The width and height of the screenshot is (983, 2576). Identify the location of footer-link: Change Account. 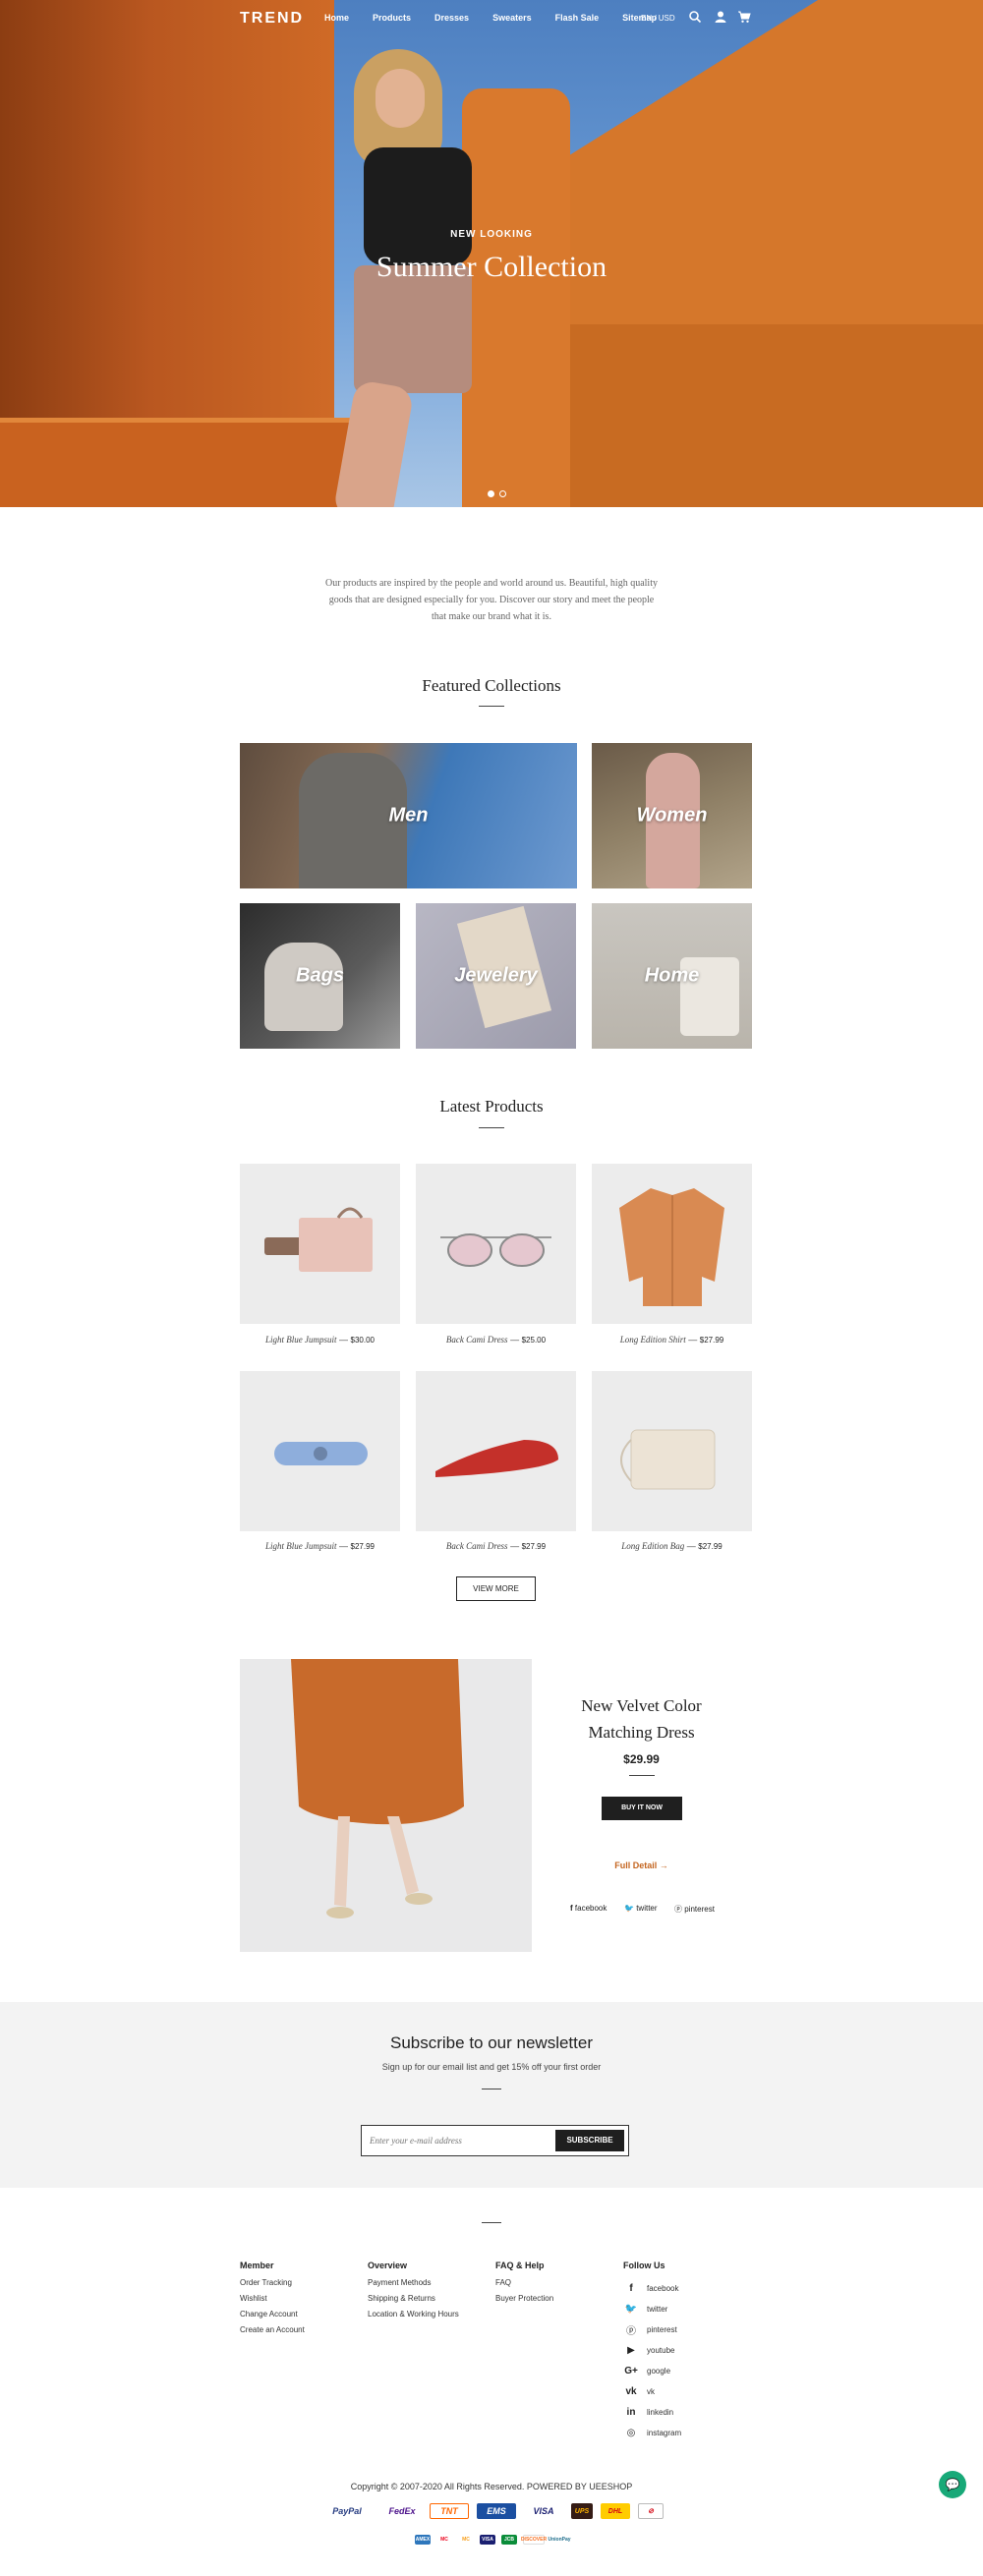
(272, 2317).